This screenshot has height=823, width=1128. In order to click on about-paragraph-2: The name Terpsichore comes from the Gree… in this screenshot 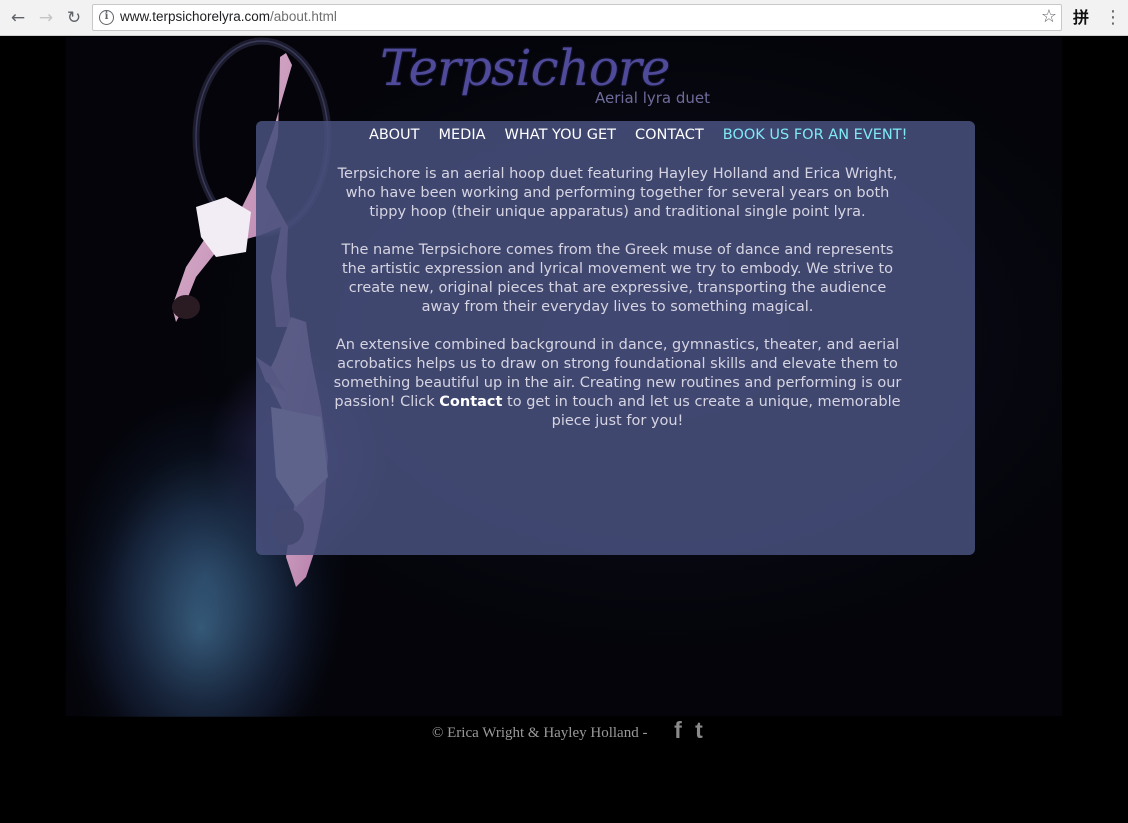, I will do `click(617, 278)`.